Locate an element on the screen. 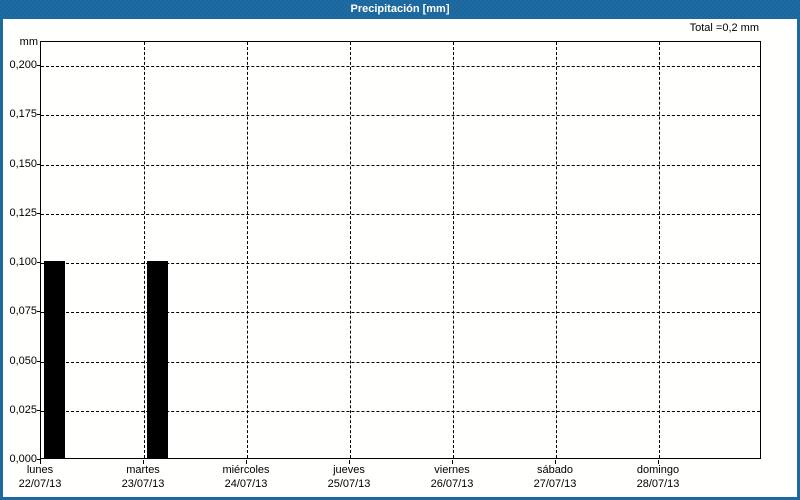 The width and height of the screenshot is (800, 500). x-category-label: sábado 27/07/13 is located at coordinates (555, 477).